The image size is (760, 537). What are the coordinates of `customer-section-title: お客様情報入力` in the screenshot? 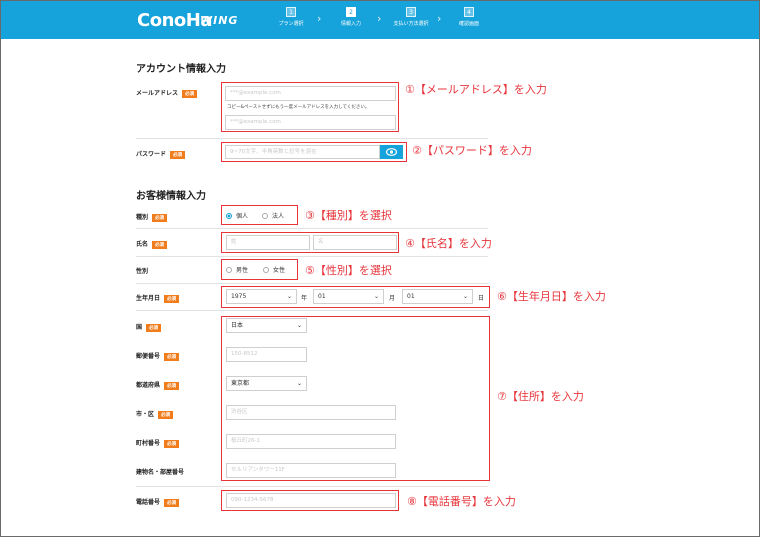 It's located at (171, 196).